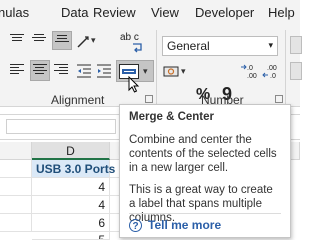 The image size is (320, 240). I want to click on bottom-align-button, so click(62, 40).